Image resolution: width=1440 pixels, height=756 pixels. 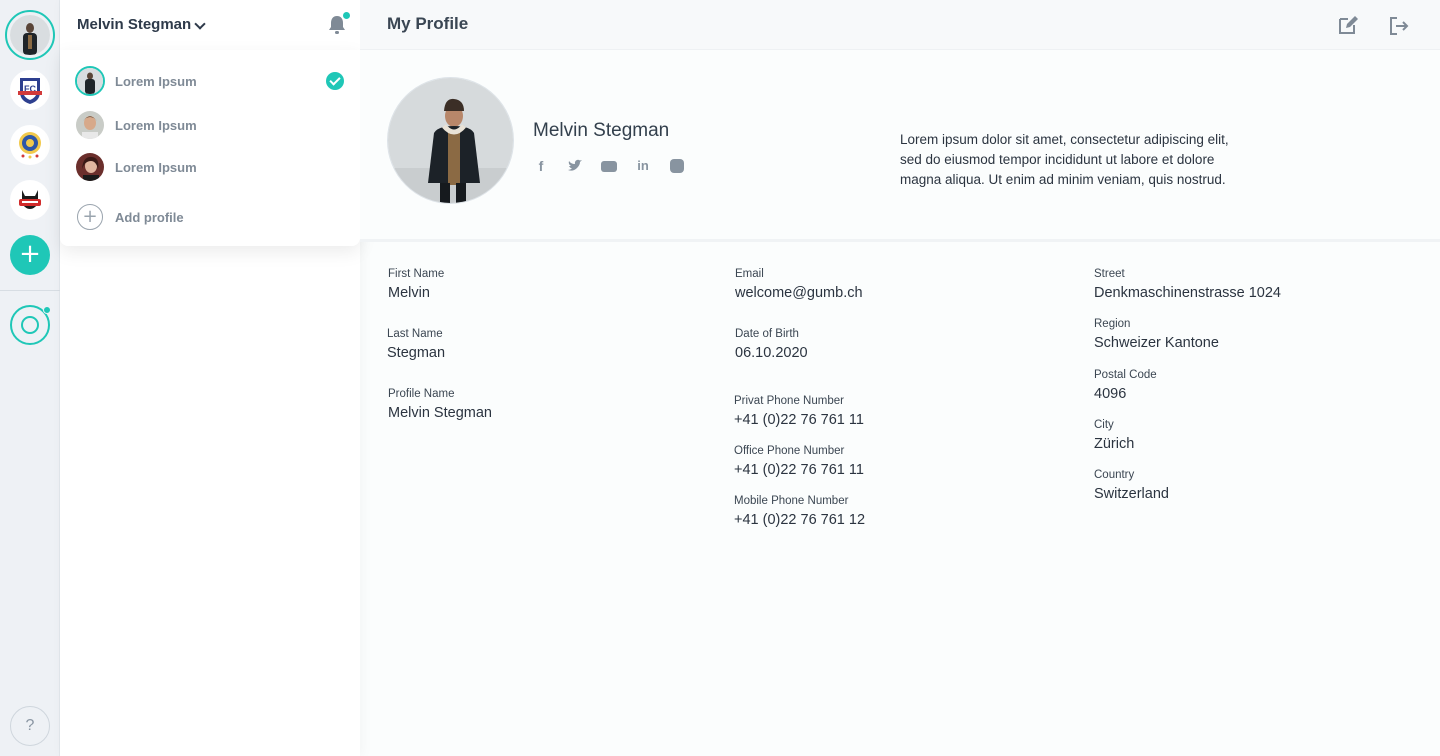 What do you see at coordinates (90, 217) in the screenshot?
I see `plus-circle-icon: +` at bounding box center [90, 217].